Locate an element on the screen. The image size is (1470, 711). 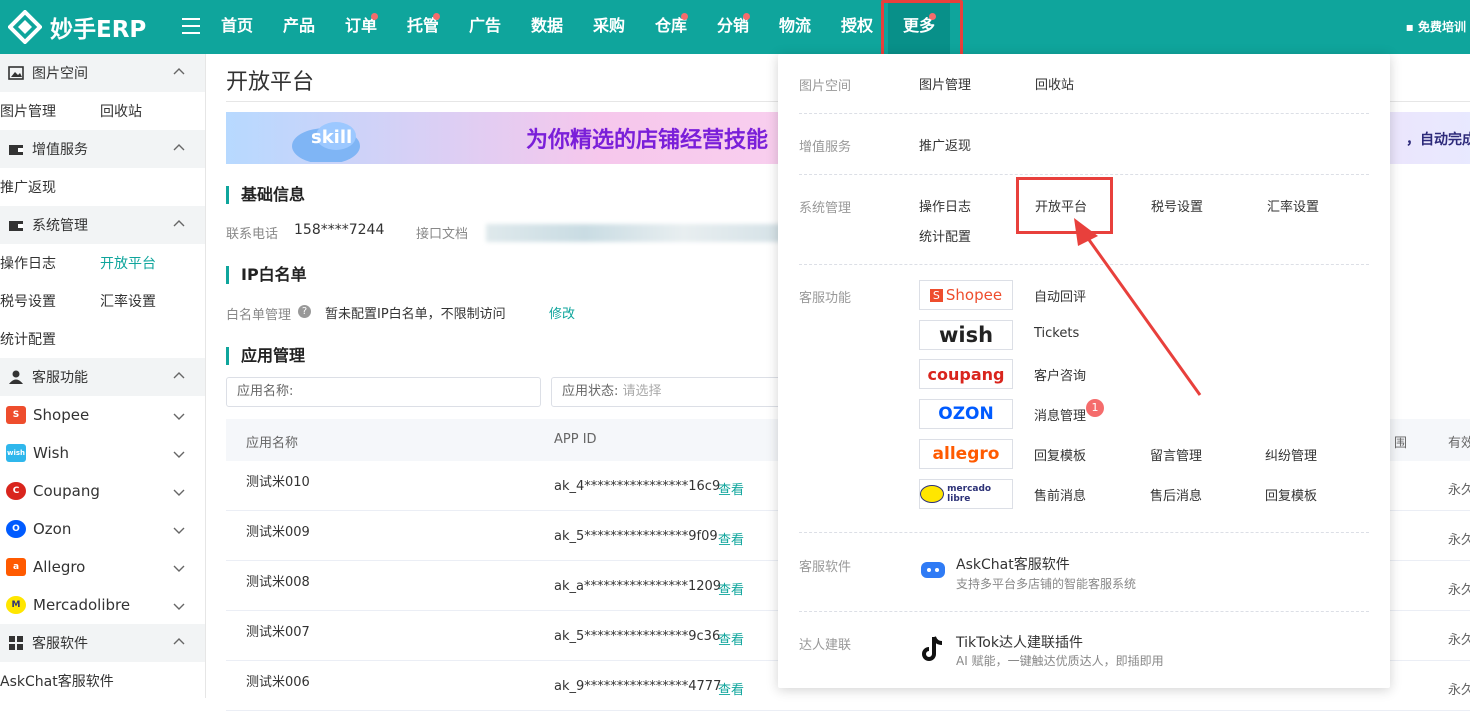
nav-item: 数据 is located at coordinates (547, 27).